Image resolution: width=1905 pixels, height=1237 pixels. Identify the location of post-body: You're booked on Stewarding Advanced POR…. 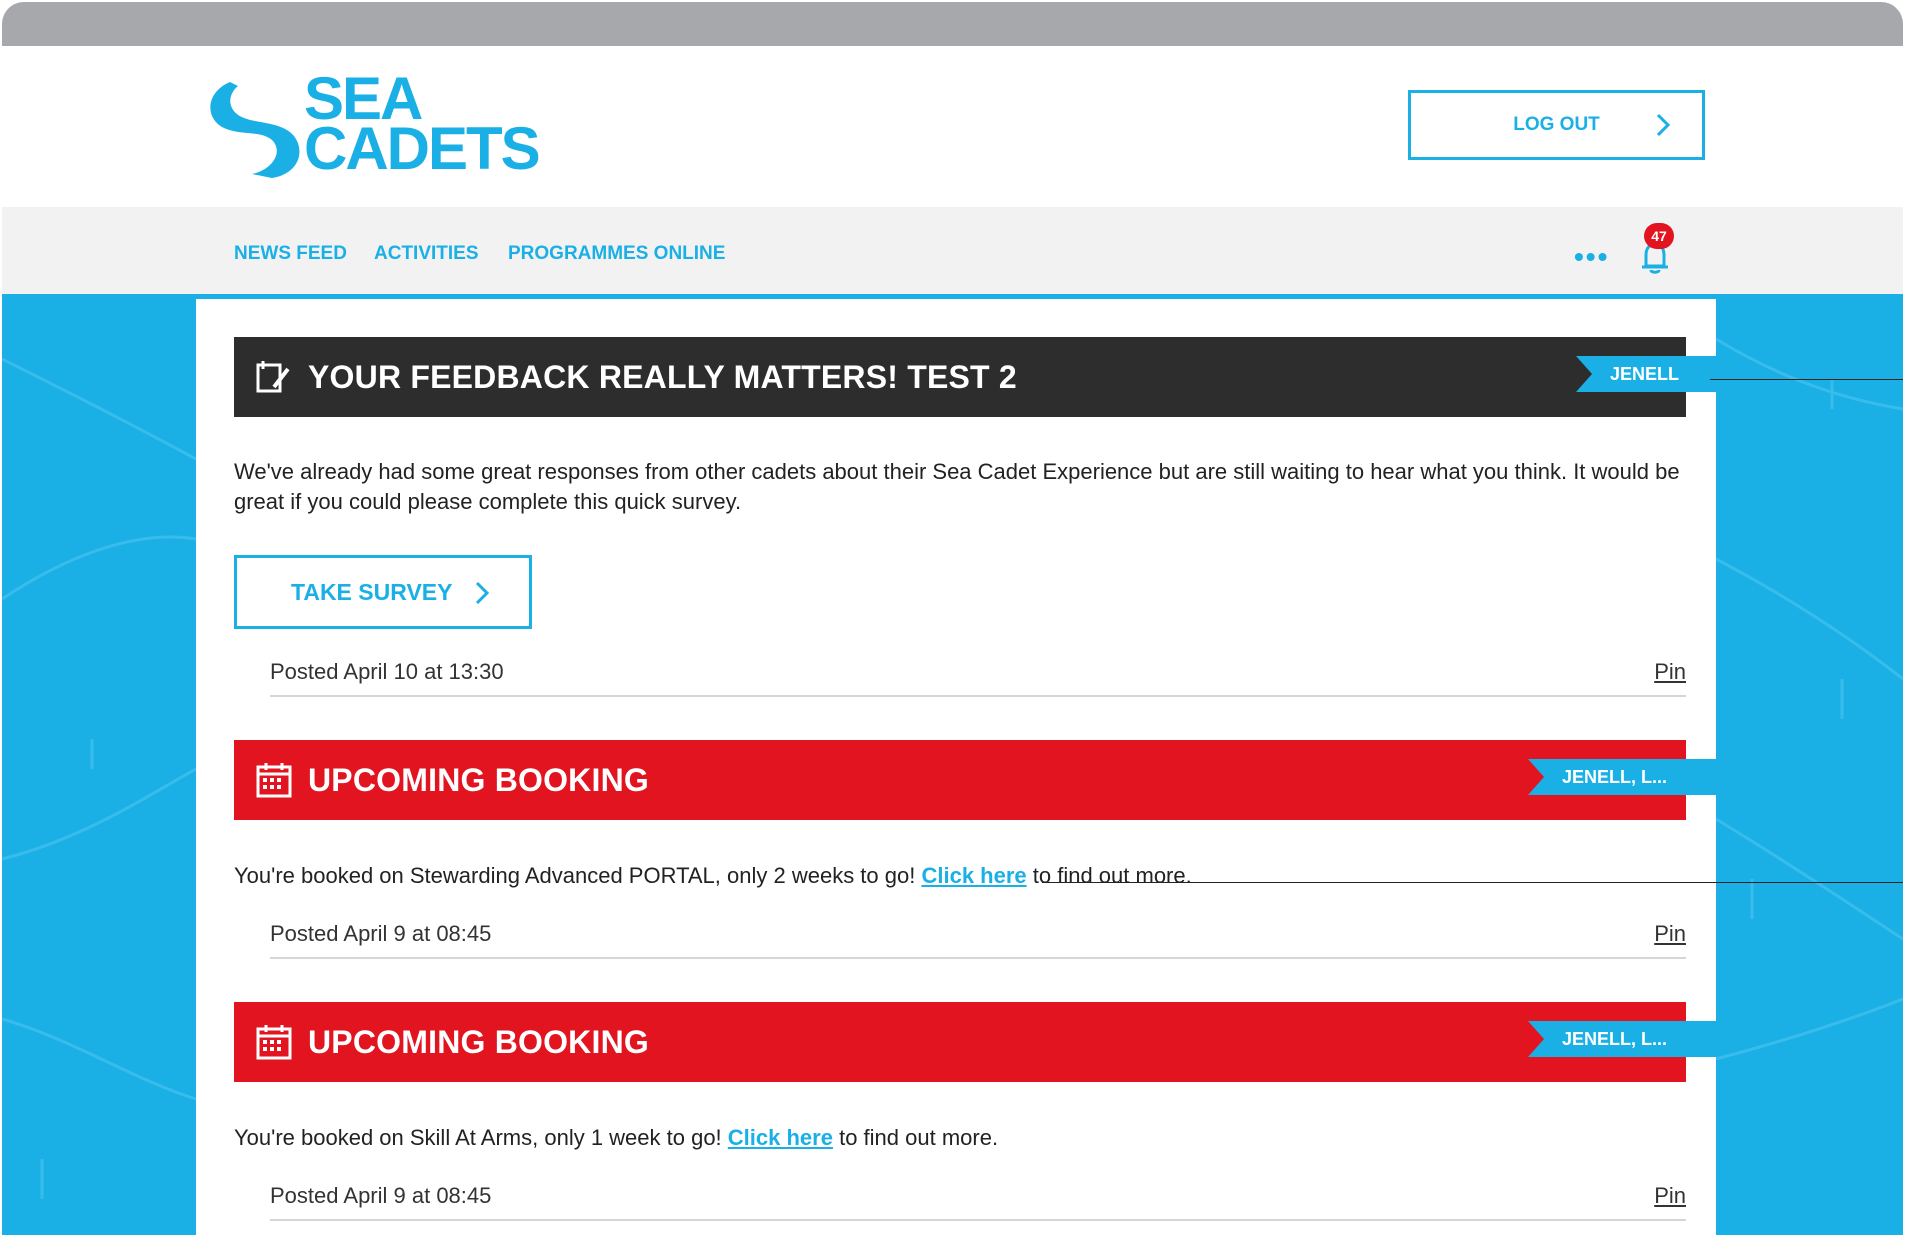
(960, 876).